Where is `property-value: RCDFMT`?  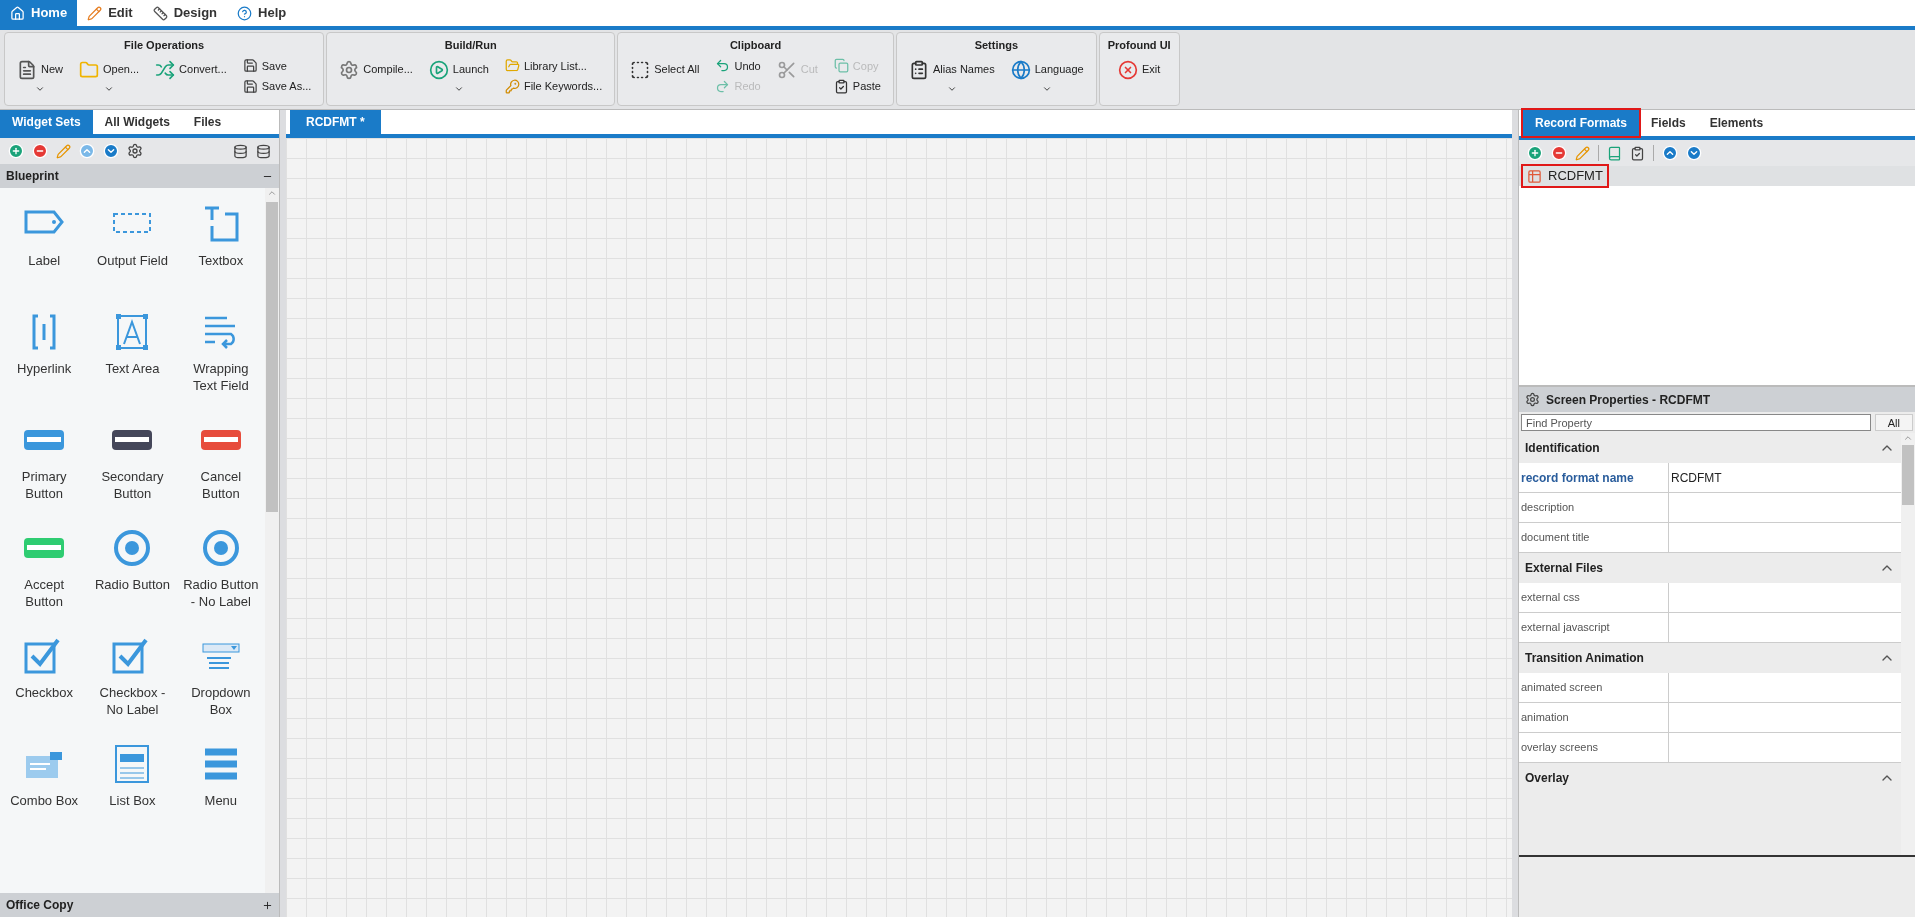 property-value: RCDFMT is located at coordinates (1785, 477).